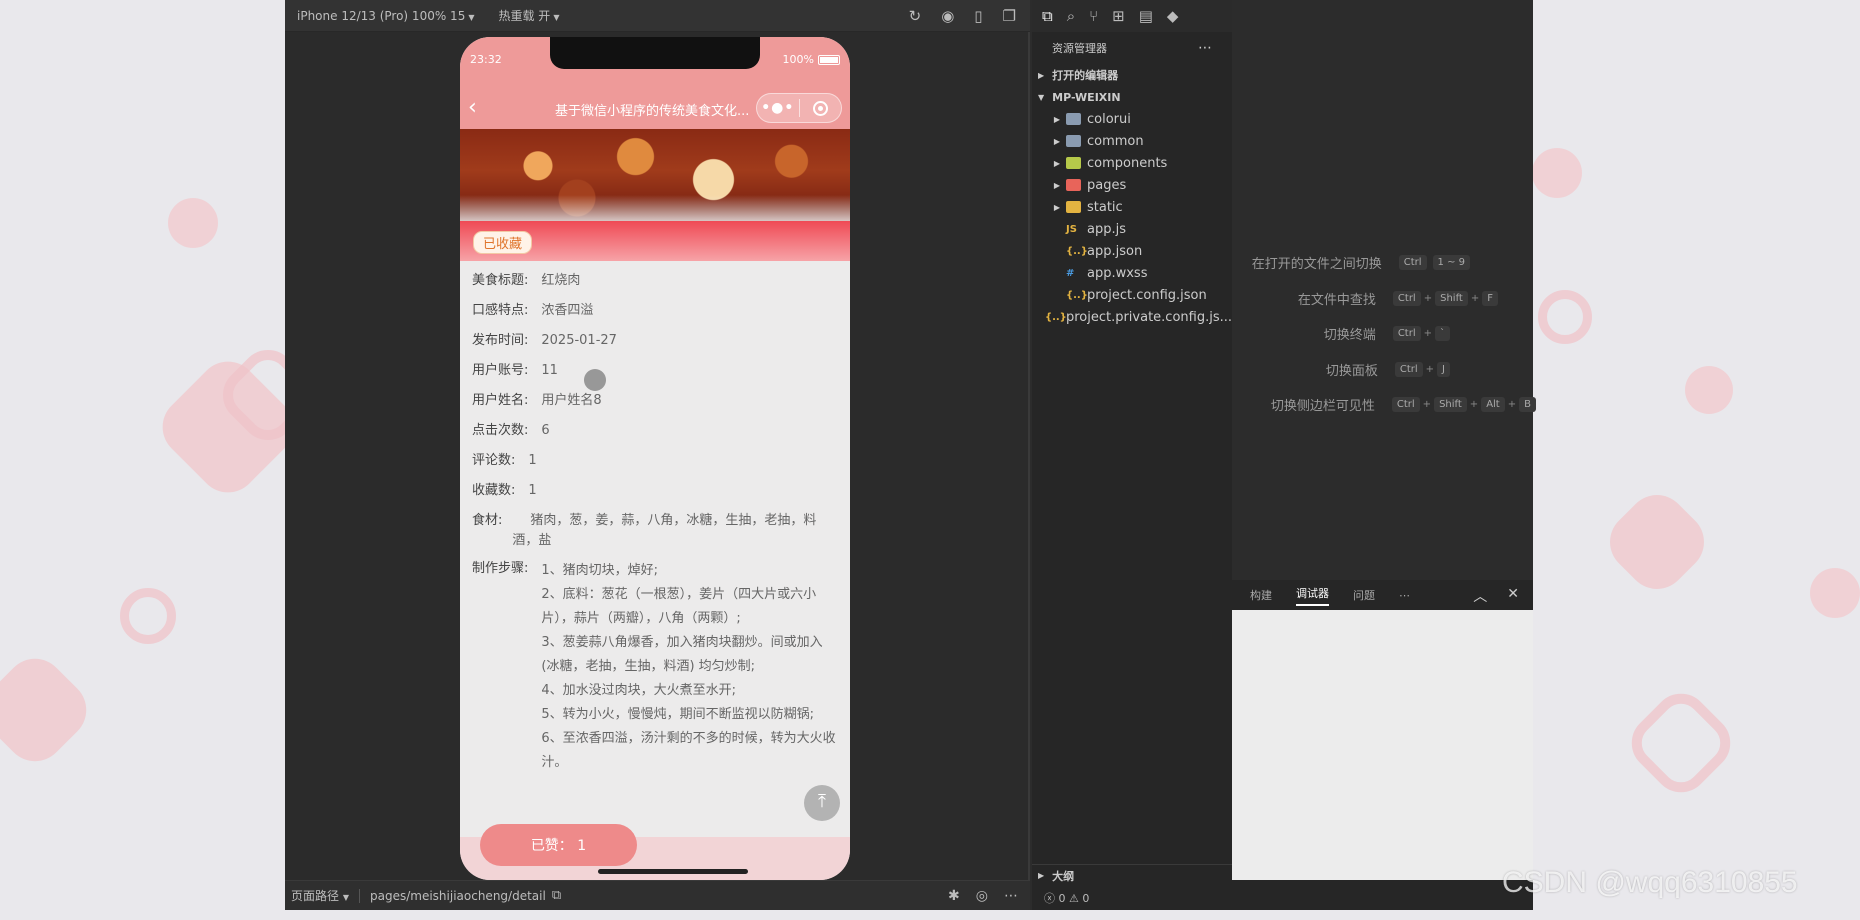 The image size is (1860, 920). What do you see at coordinates (1450, 404) in the screenshot?
I see `key-cap: Shift` at bounding box center [1450, 404].